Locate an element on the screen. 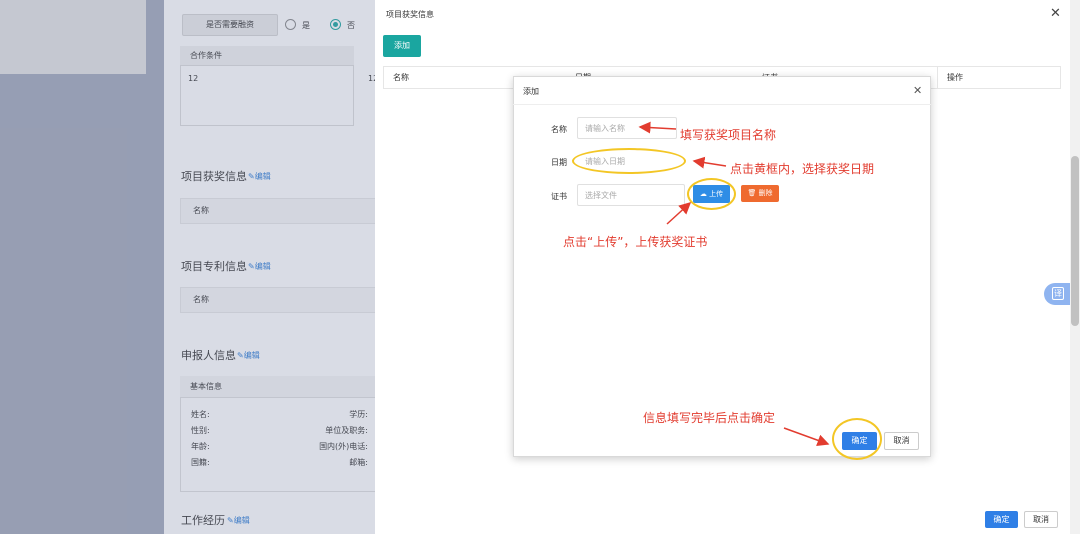  hint-upload: 点击“上传”，上传获奖证书 is located at coordinates (635, 242).